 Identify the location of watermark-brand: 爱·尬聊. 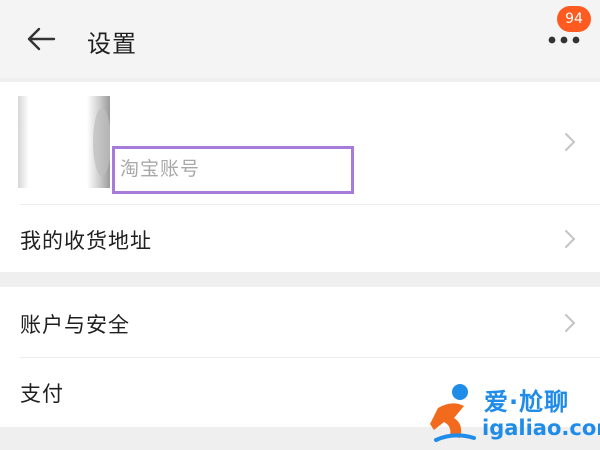
(527, 402).